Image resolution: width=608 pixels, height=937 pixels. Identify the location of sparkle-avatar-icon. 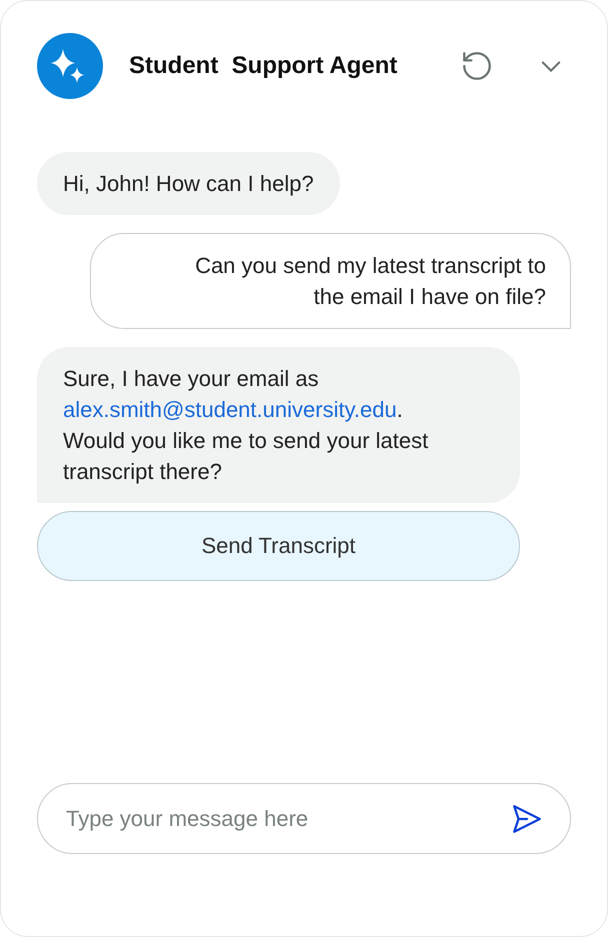
(70, 66).